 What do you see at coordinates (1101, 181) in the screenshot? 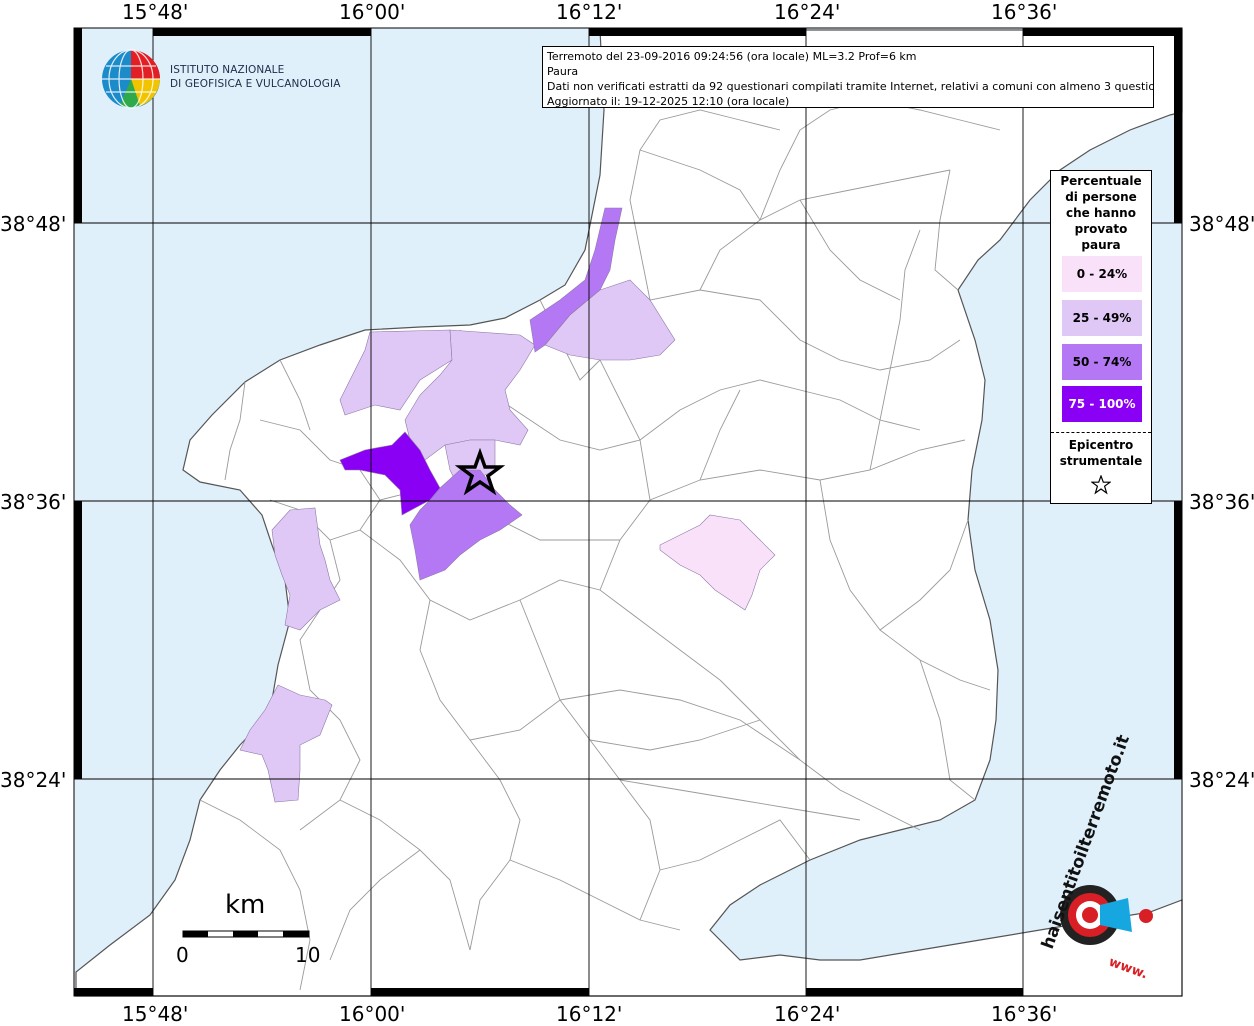
I see `legend-title-line: Percentuale` at bounding box center [1101, 181].